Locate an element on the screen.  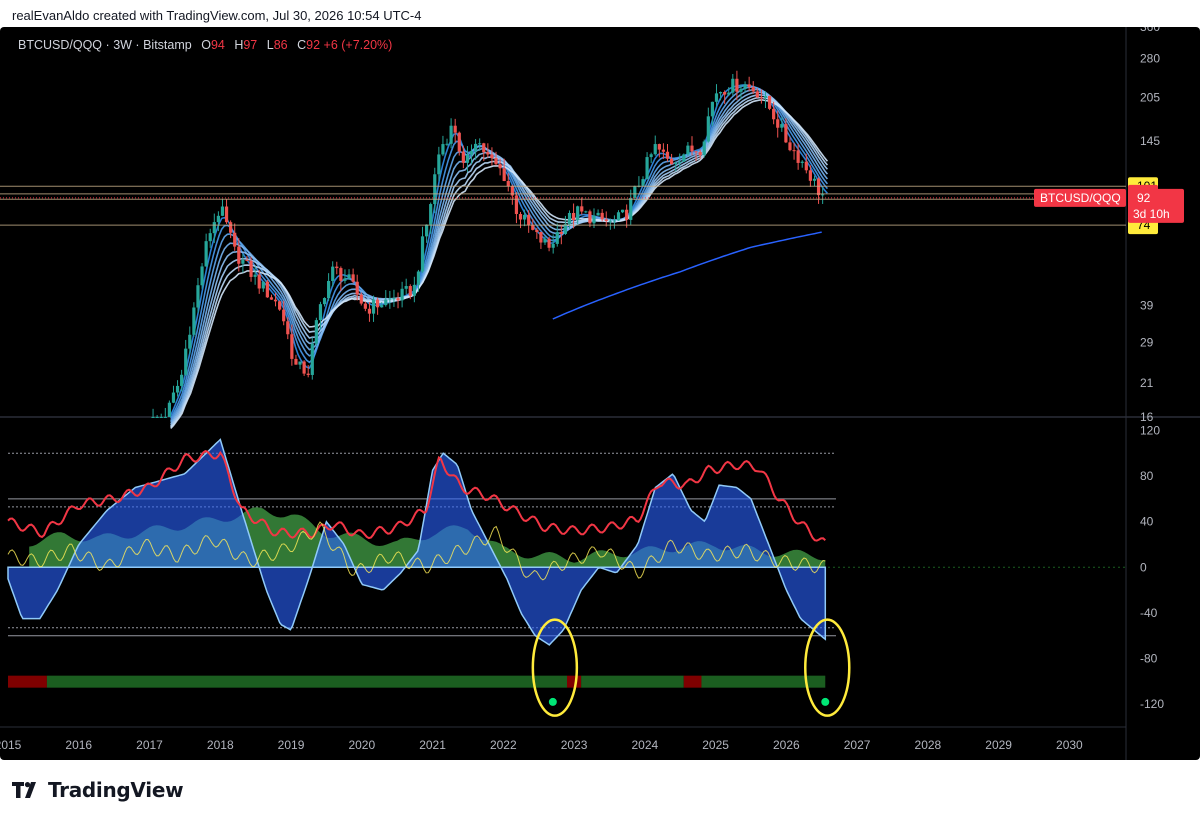
open-value: 94 is located at coordinates (217, 45).